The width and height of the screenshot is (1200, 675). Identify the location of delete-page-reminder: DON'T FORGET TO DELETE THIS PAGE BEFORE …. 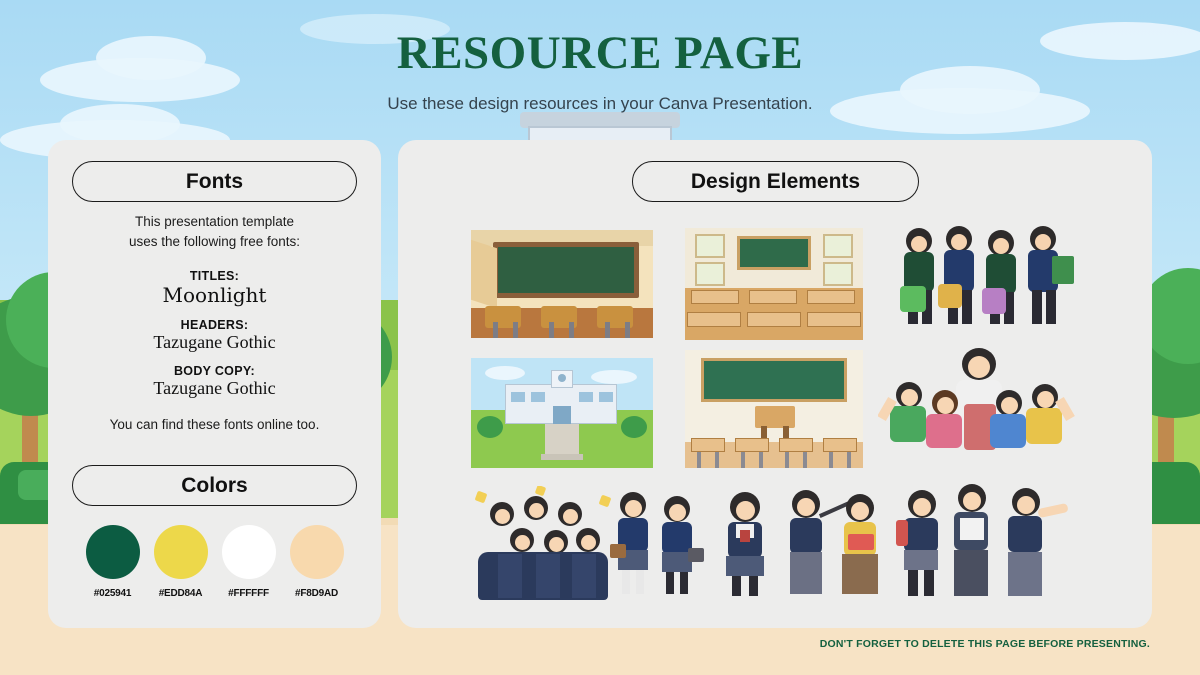
(984, 644).